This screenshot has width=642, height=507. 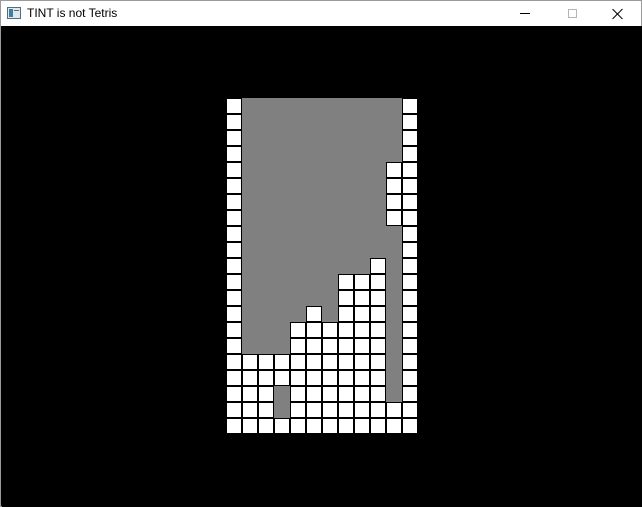 What do you see at coordinates (72, 13) in the screenshot?
I see `window-title: TINT is not Tetris` at bounding box center [72, 13].